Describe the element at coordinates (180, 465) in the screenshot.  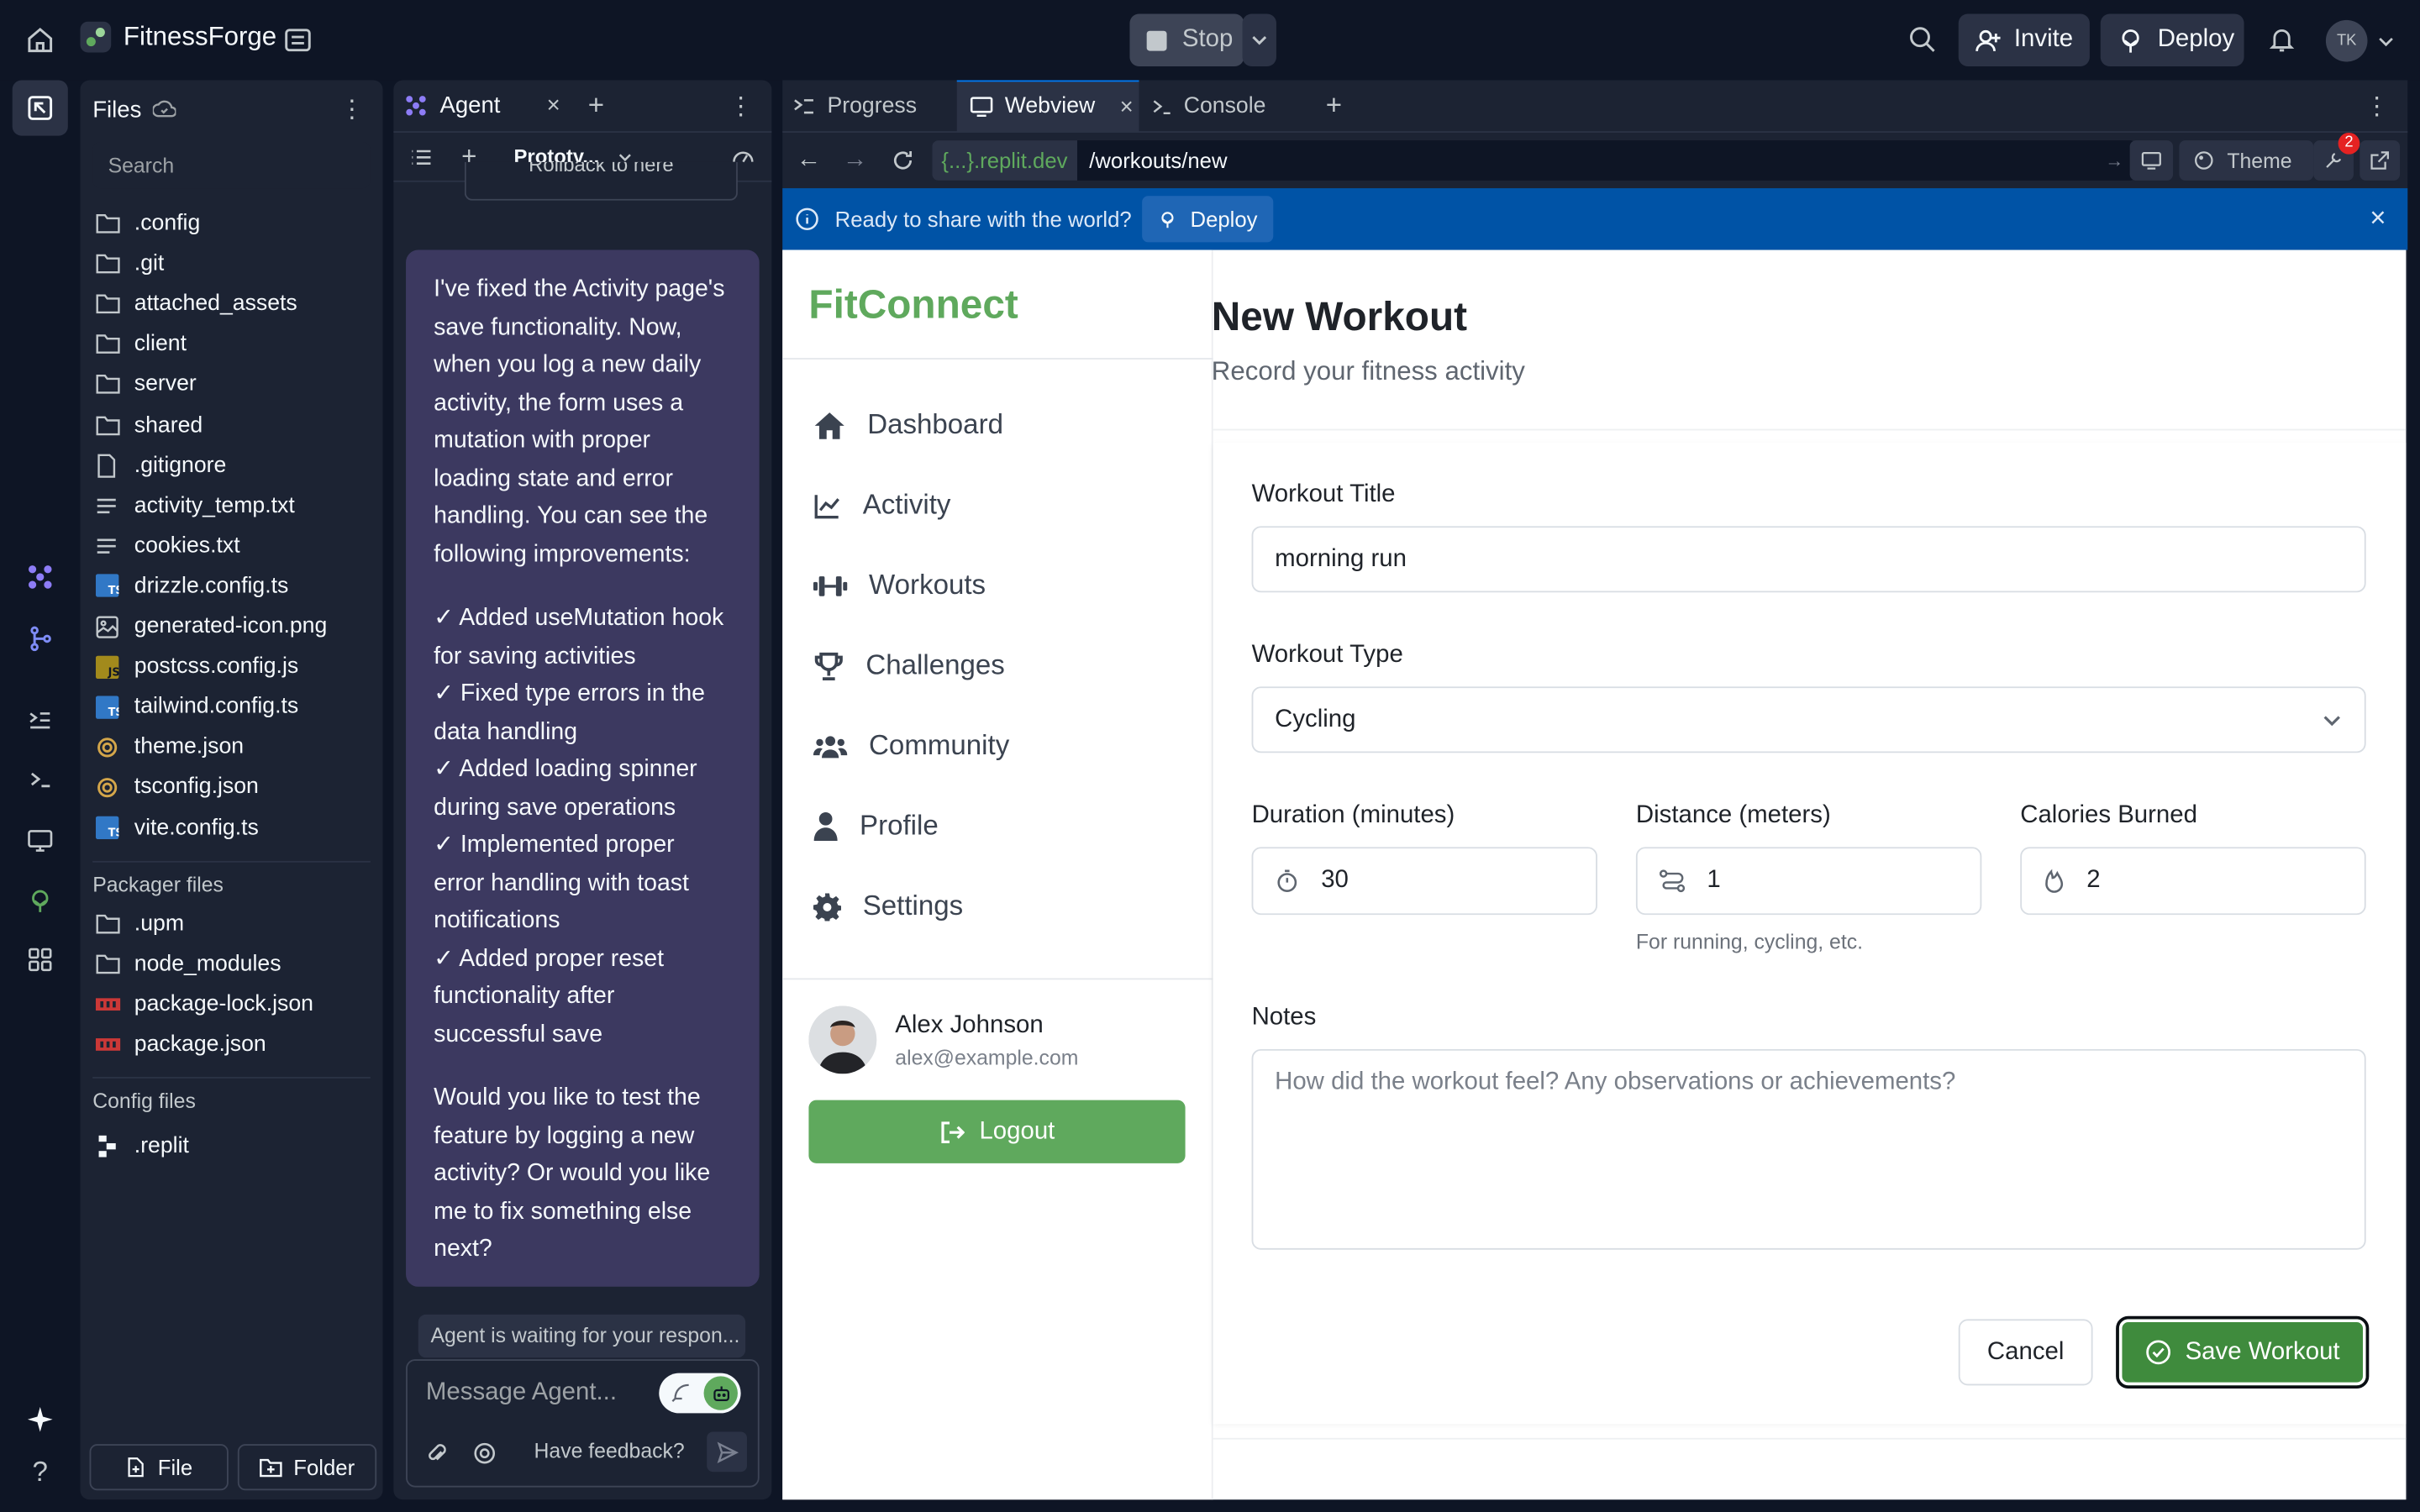
I see `file-name: .gitignore` at that location.